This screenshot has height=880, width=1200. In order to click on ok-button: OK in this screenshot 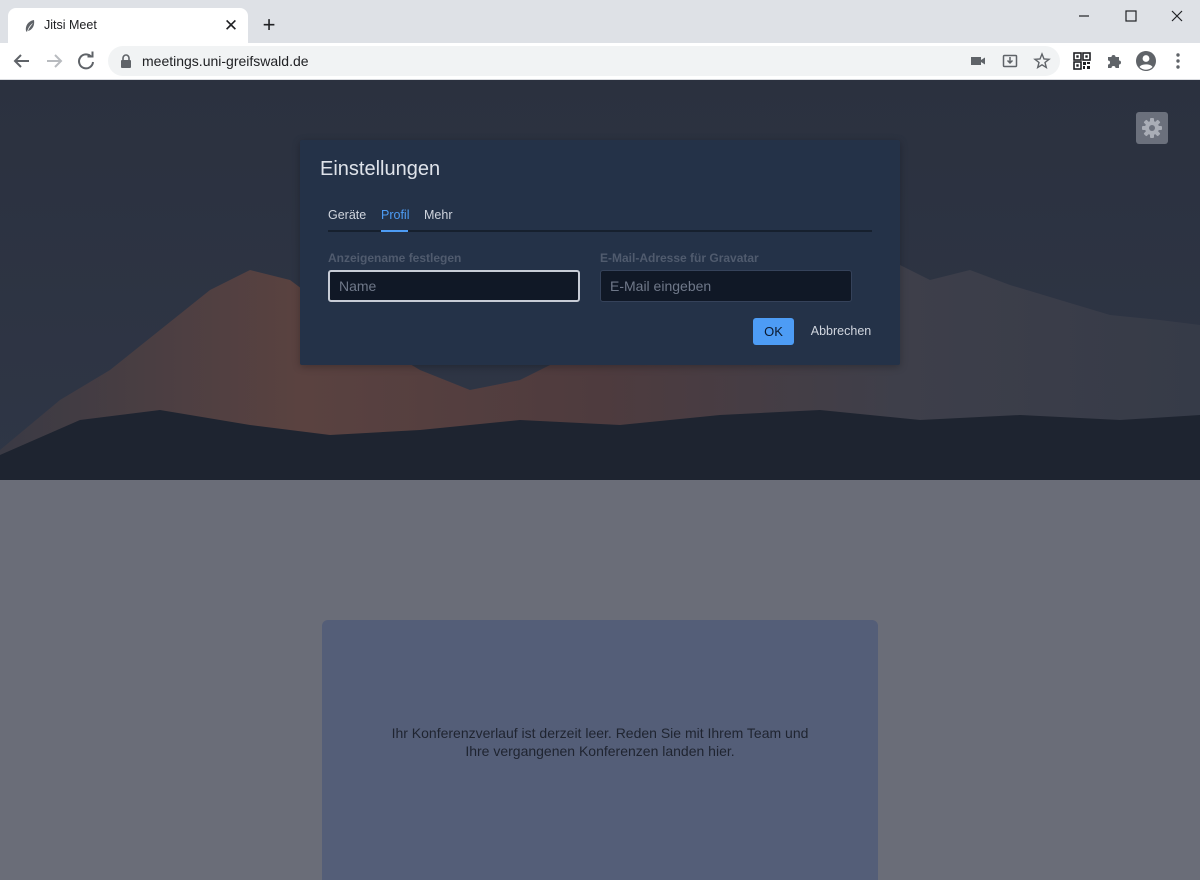, I will do `click(773, 331)`.